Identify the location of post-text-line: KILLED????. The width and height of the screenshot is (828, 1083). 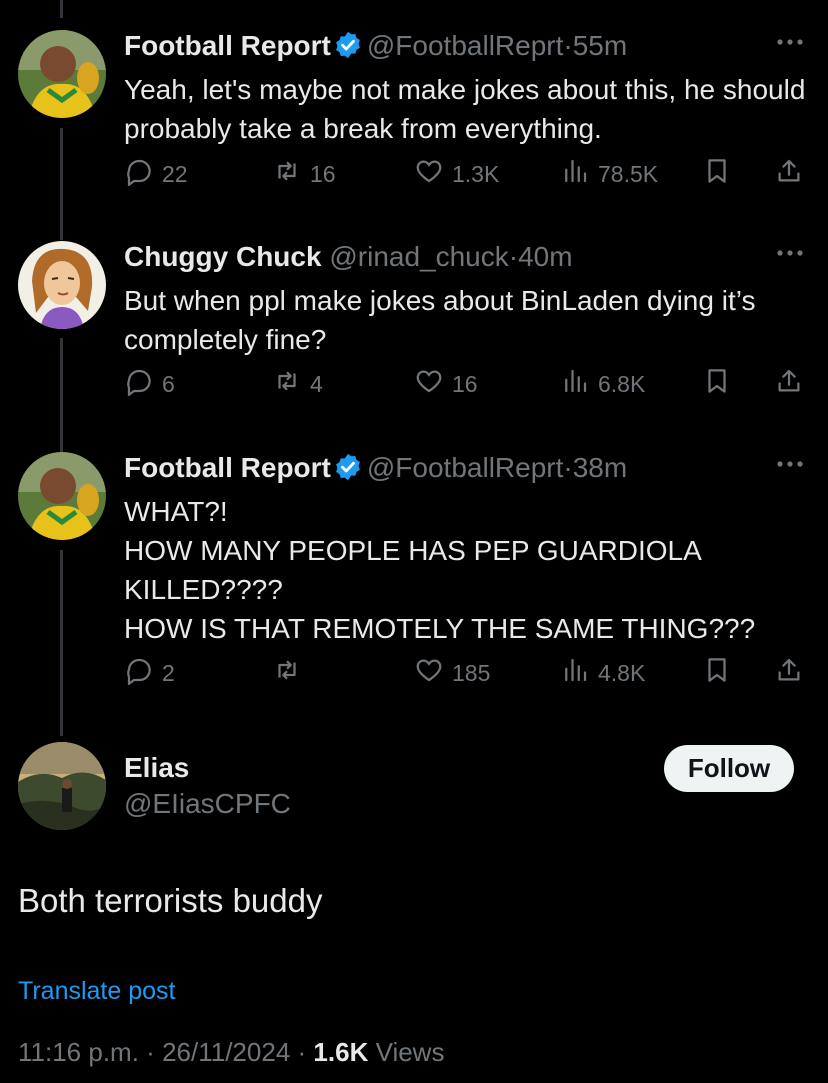
(203, 589).